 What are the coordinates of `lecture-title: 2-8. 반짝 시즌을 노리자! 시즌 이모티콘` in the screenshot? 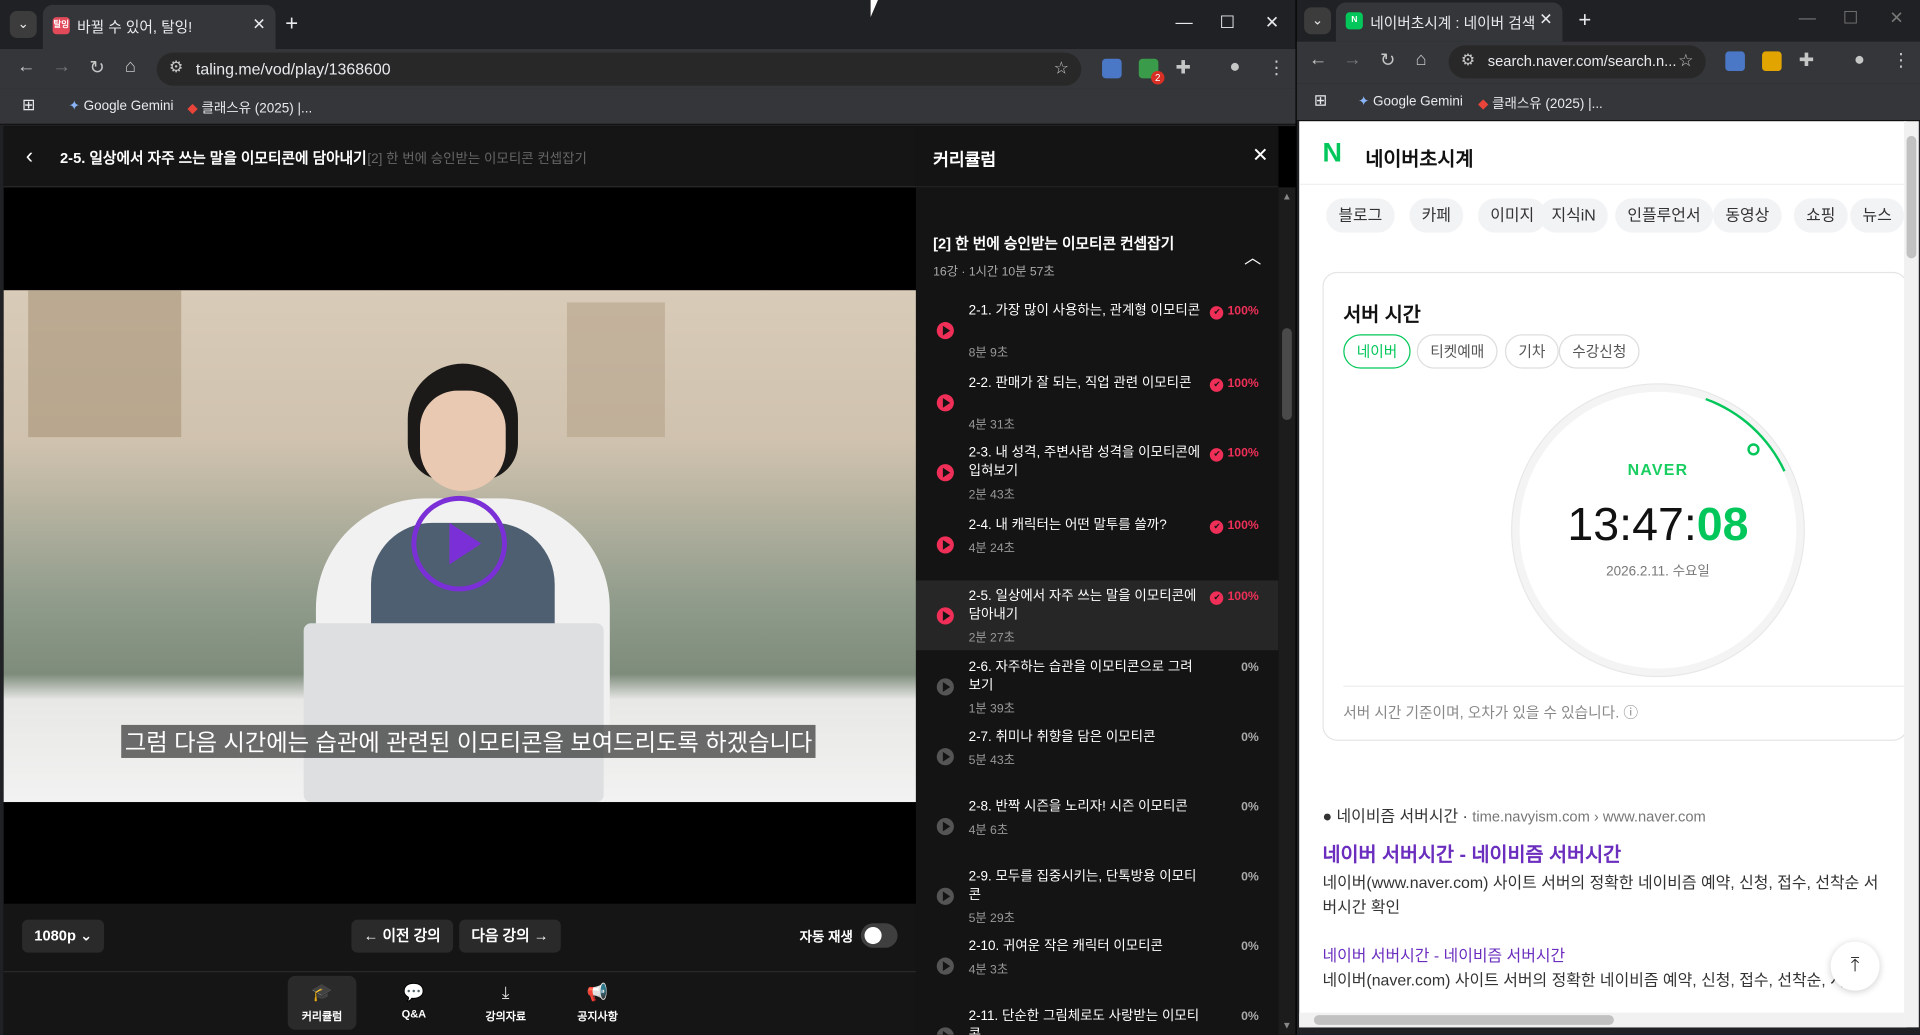 It's located at (1078, 807).